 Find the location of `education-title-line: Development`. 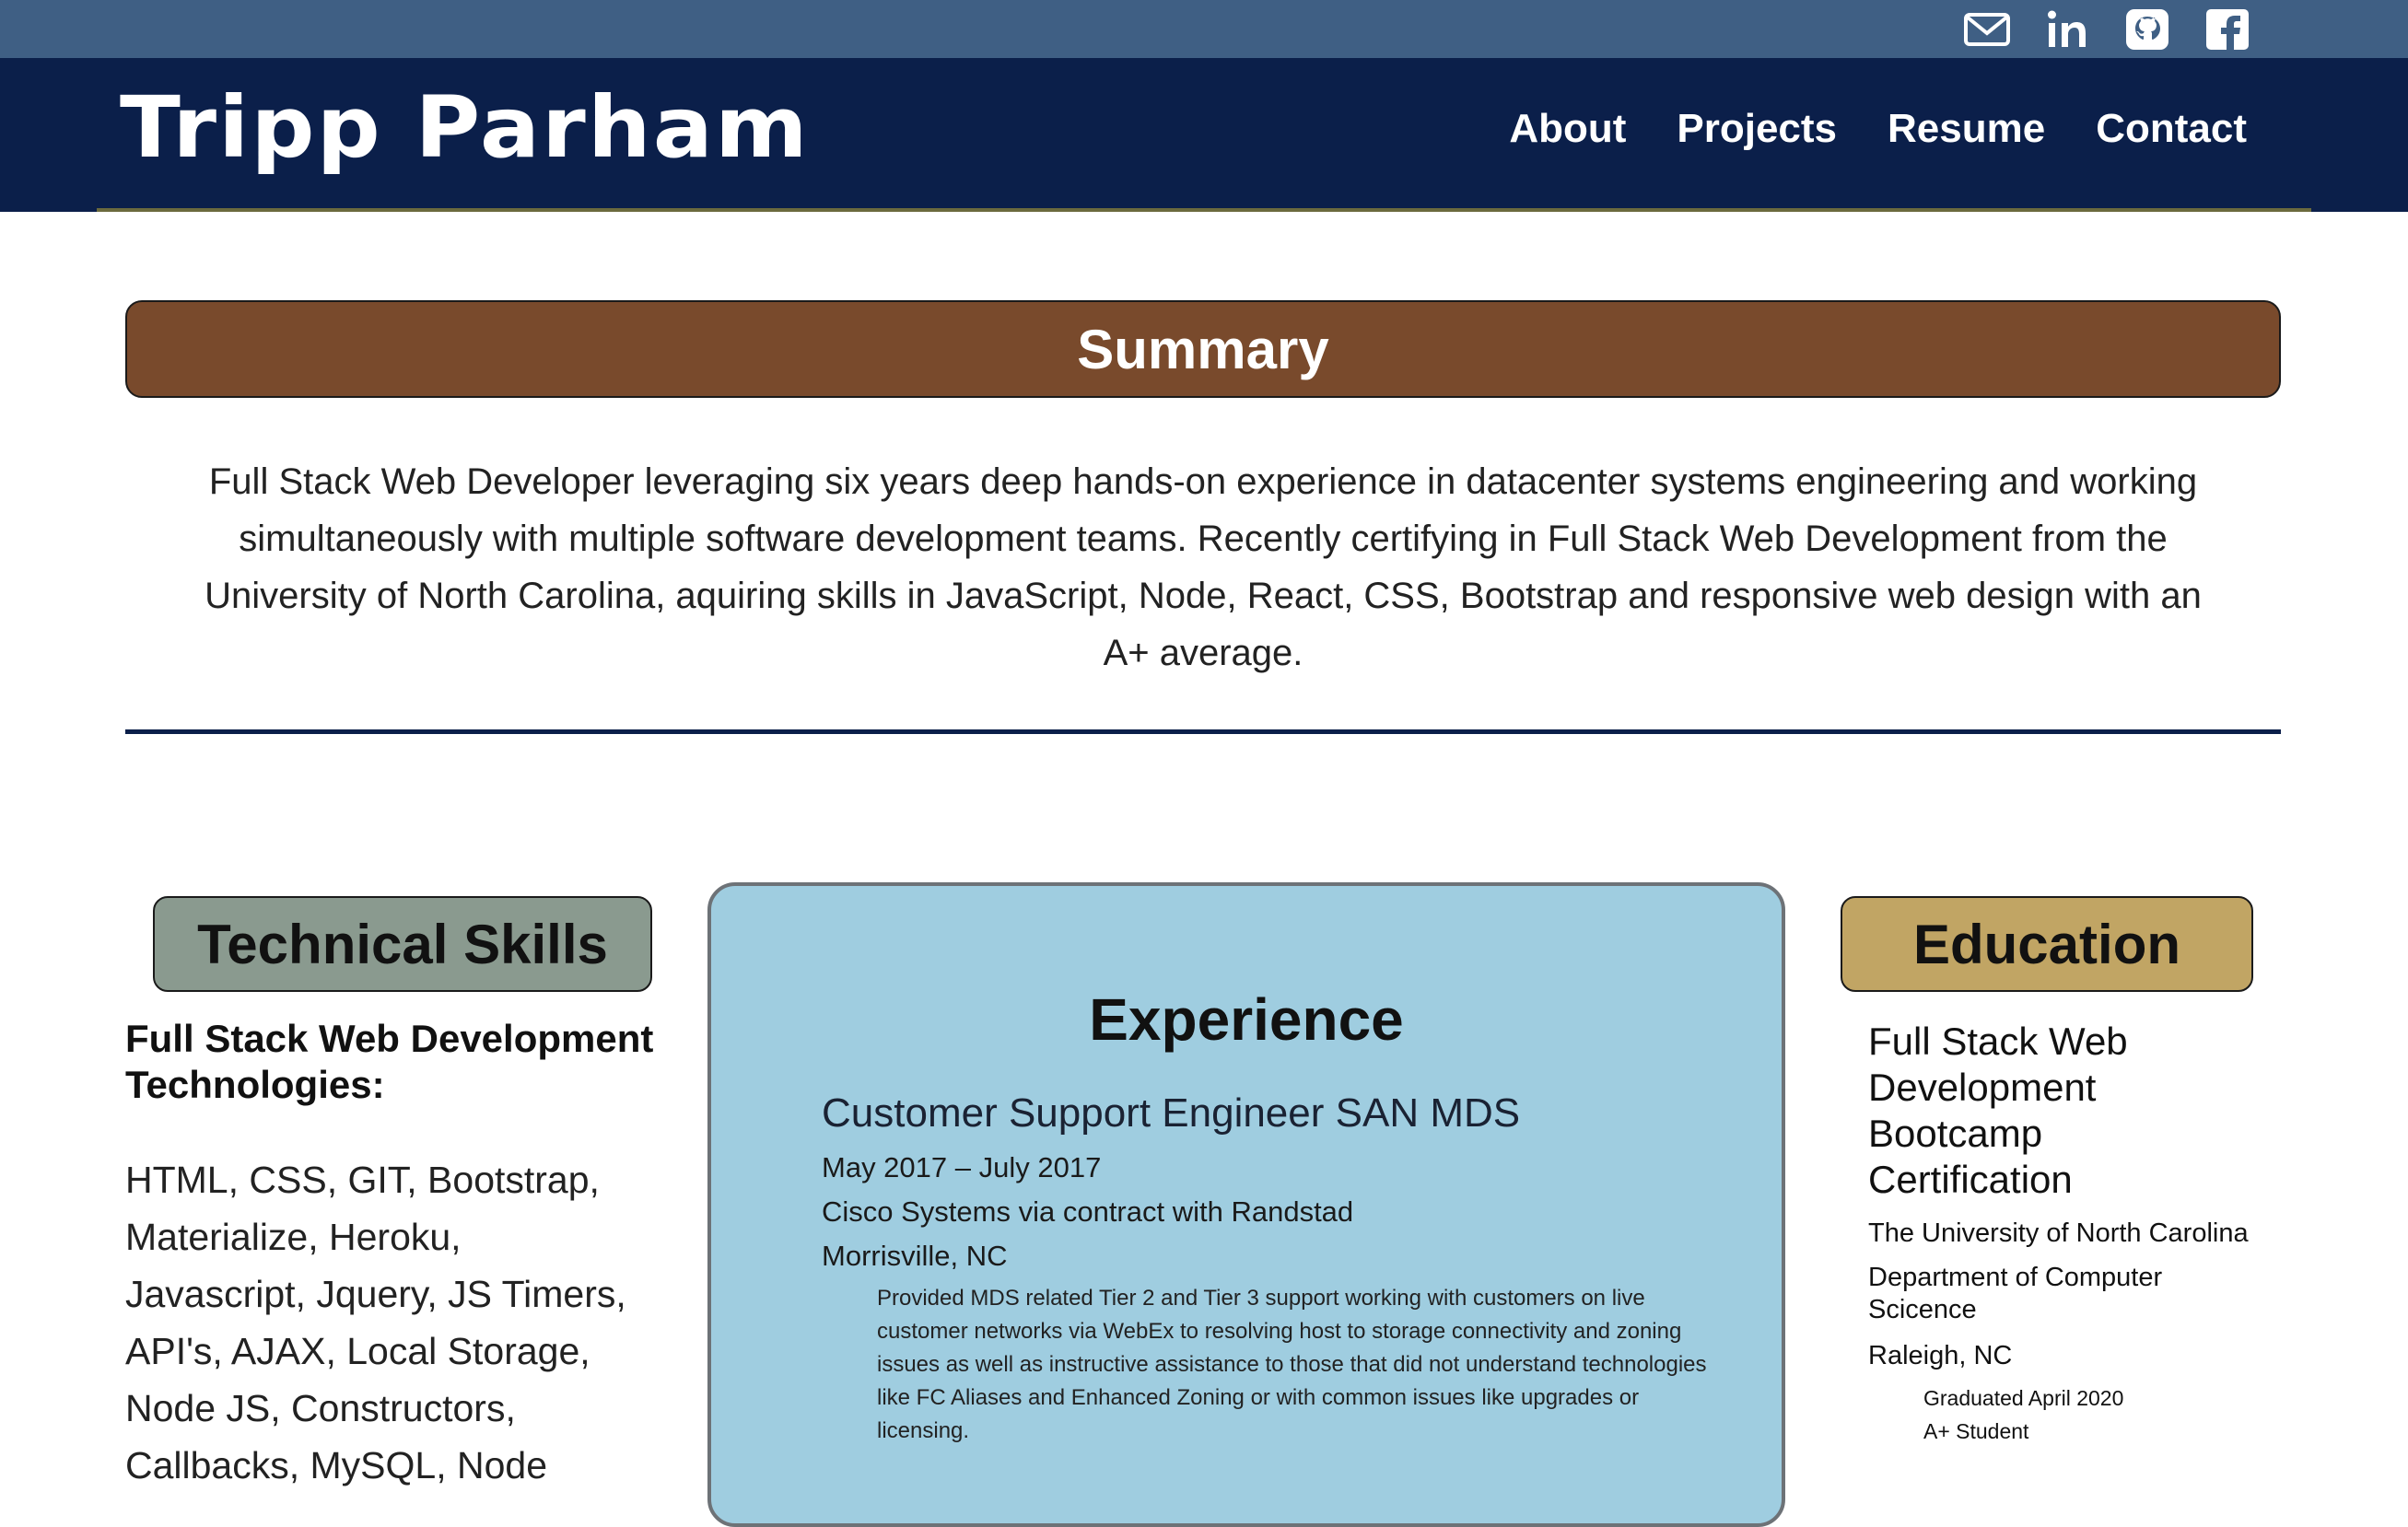

education-title-line: Development is located at coordinates (1983, 1087).